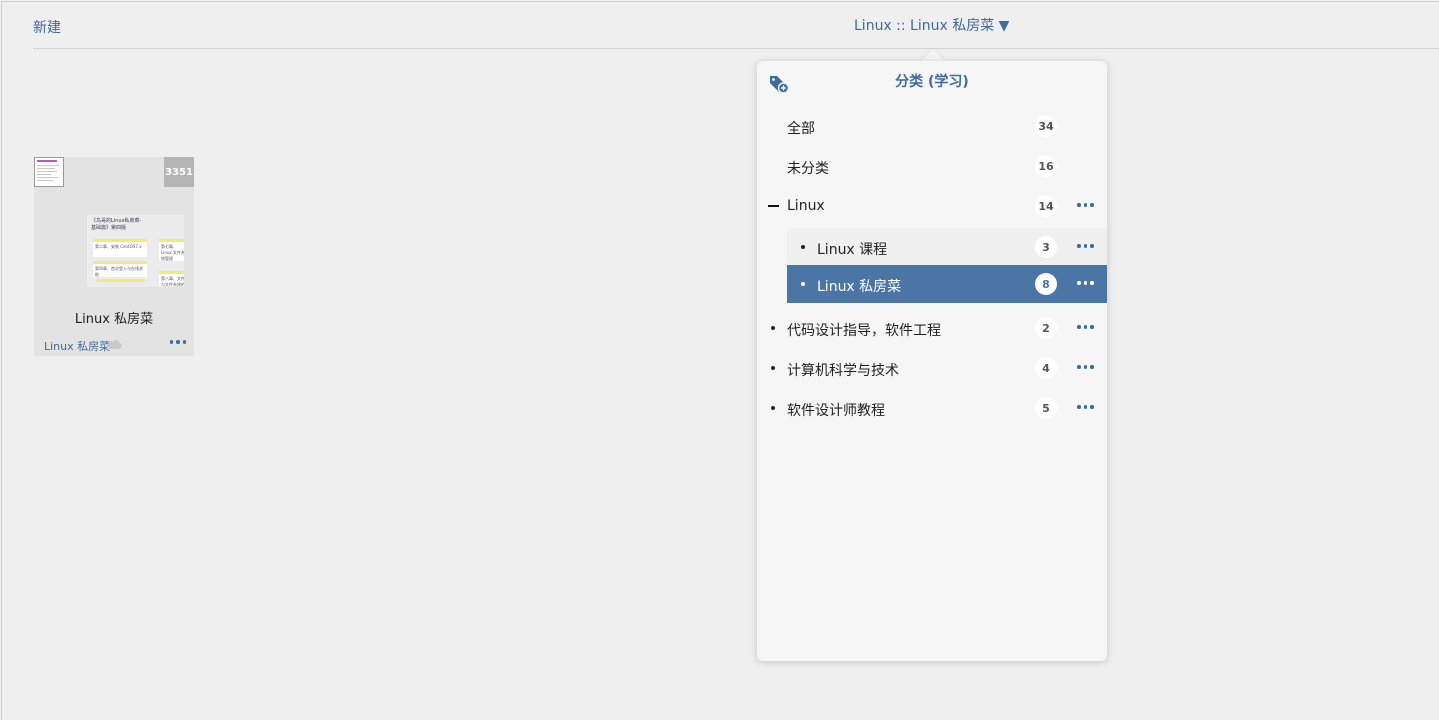 This screenshot has height=720, width=1439. I want to click on category-count: 2, so click(1046, 328).